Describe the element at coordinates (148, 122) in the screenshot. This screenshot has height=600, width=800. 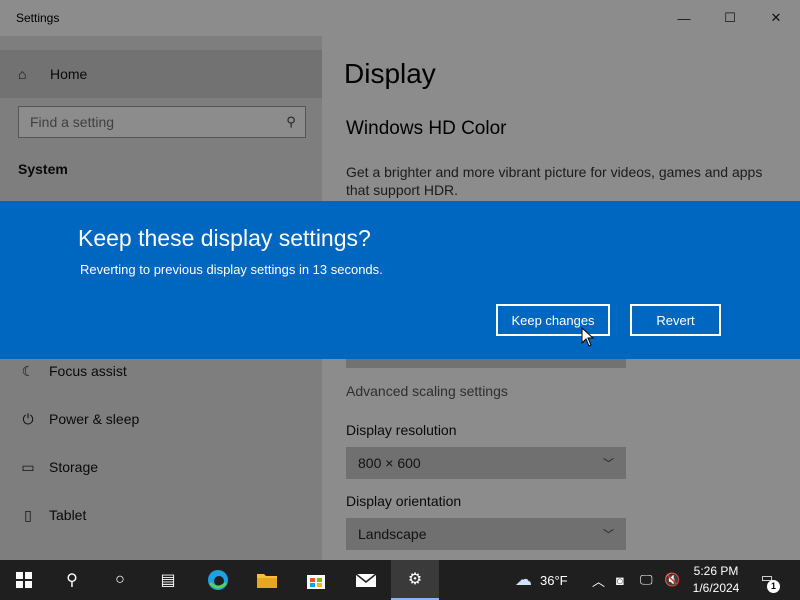
I see `search-input` at that location.